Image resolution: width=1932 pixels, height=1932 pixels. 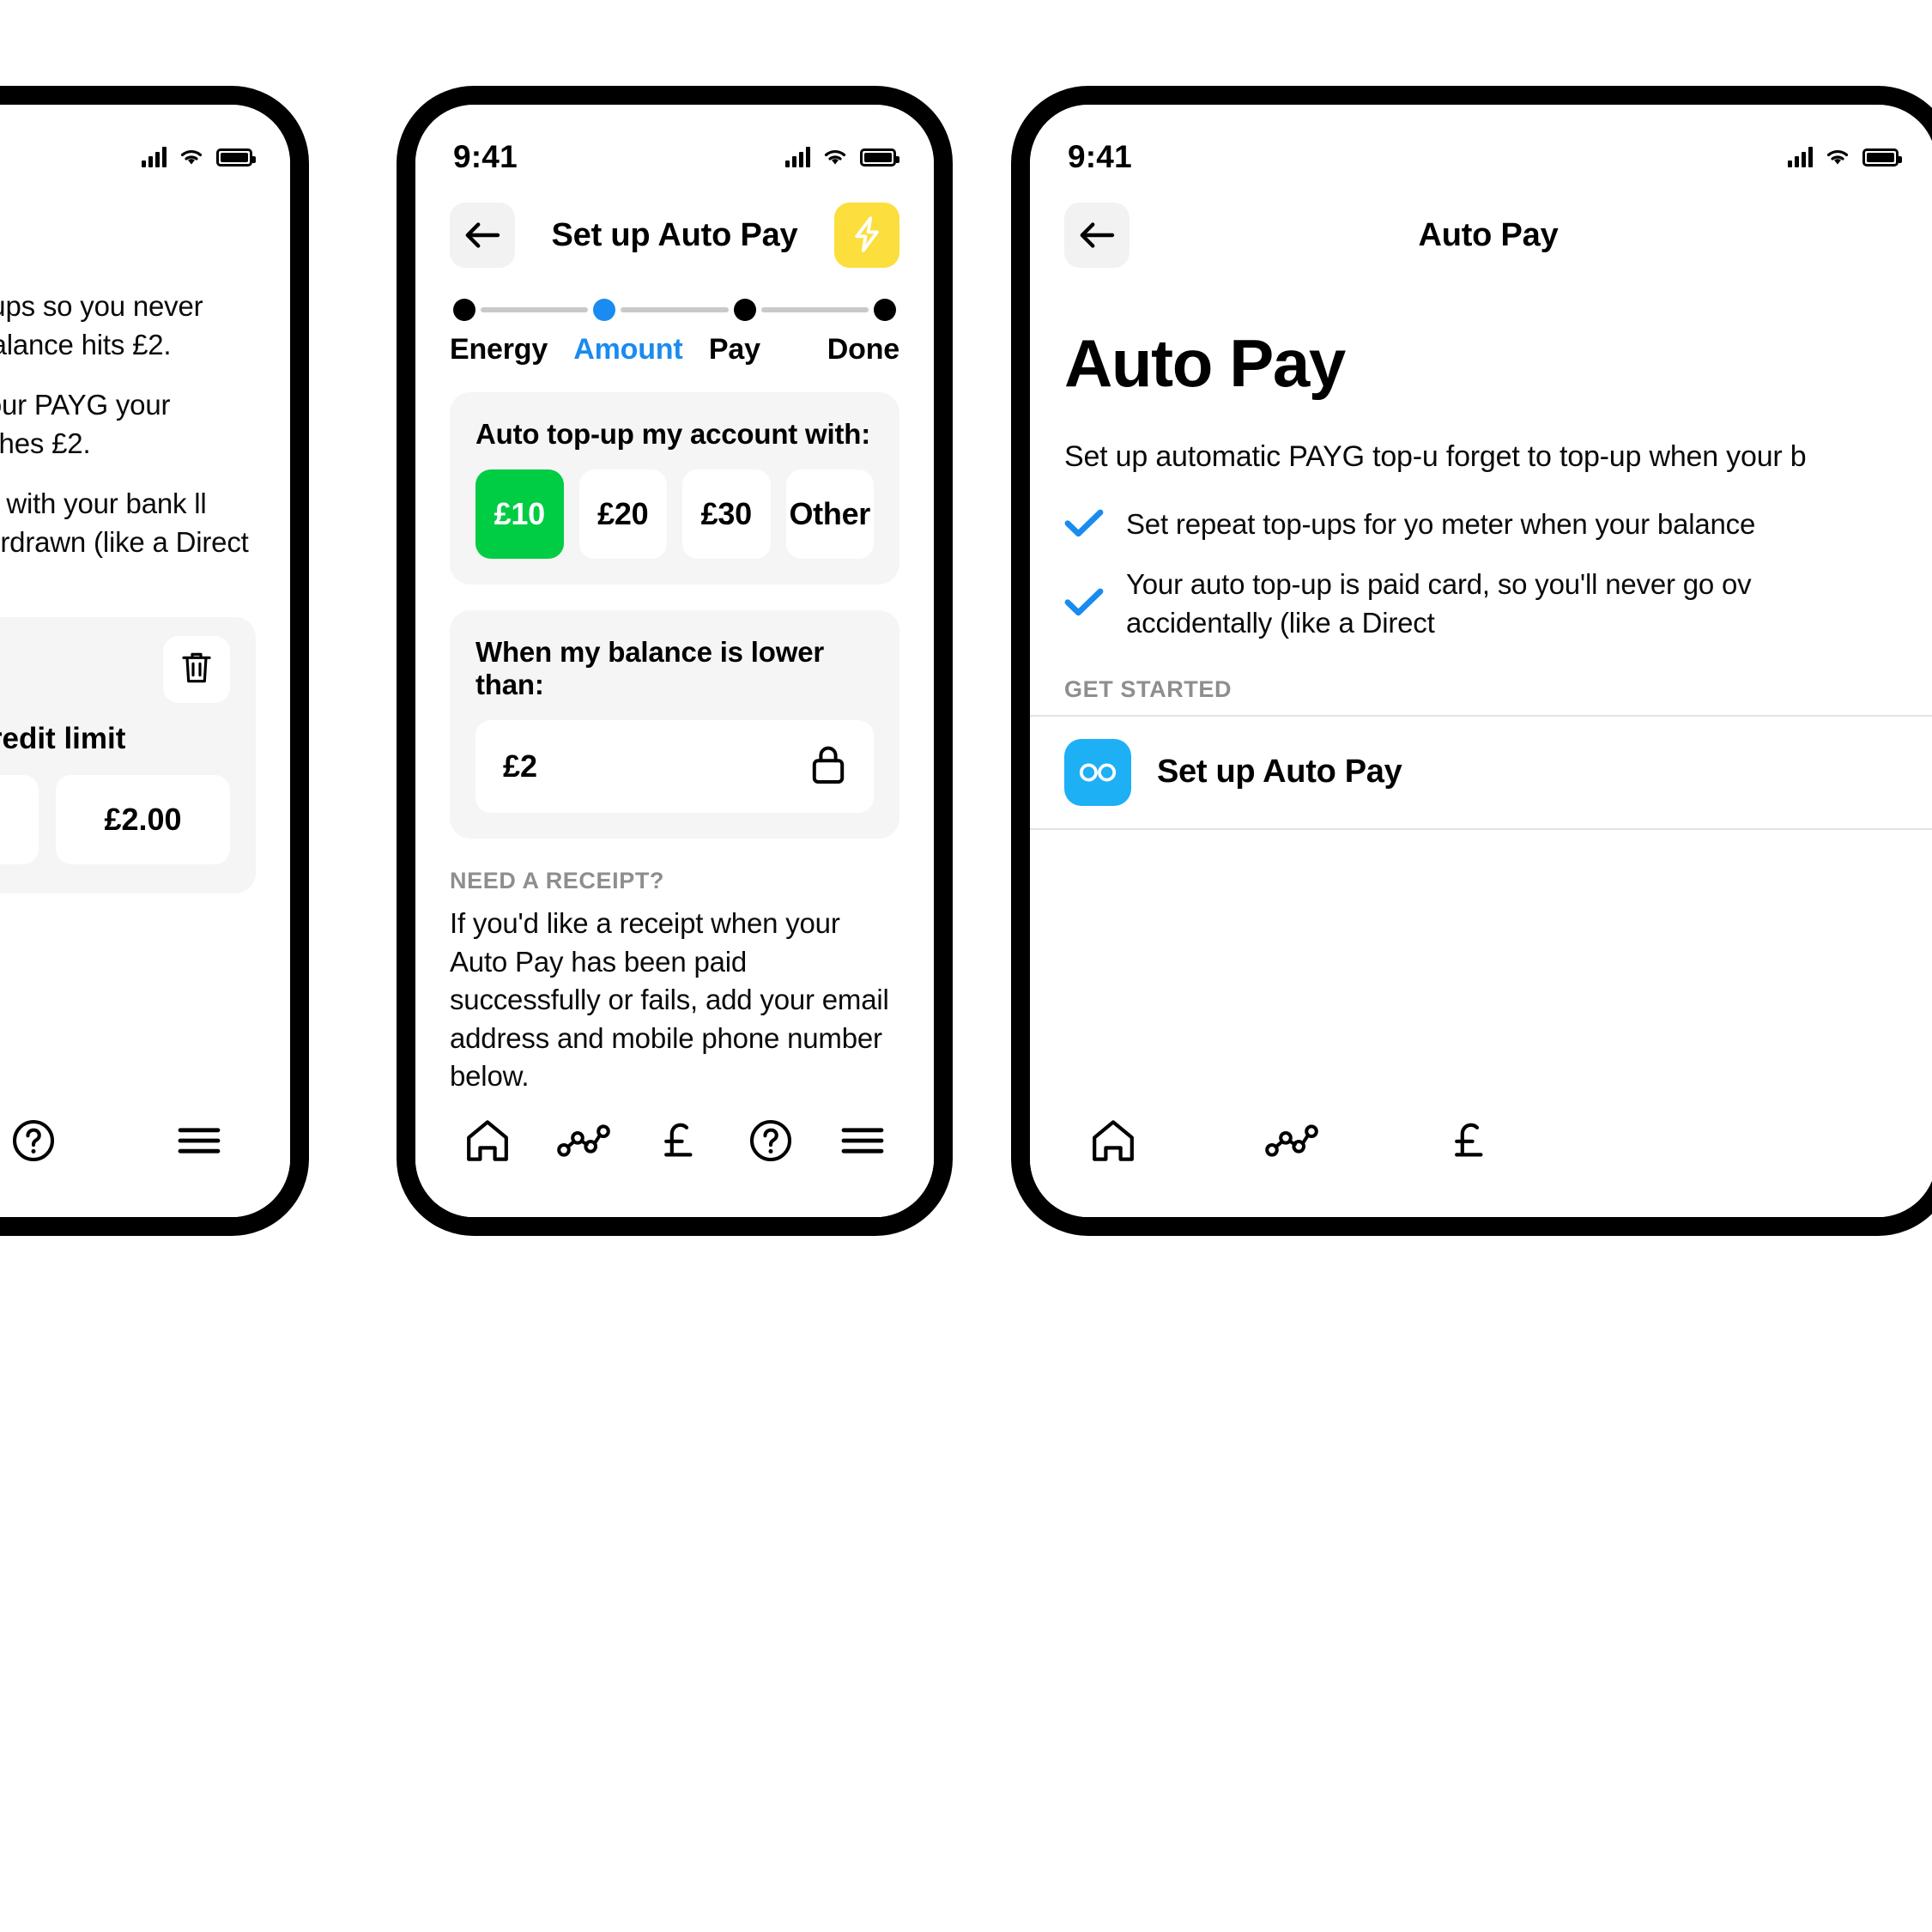 I want to click on tab-bar-right, so click(x=1481, y=1153).